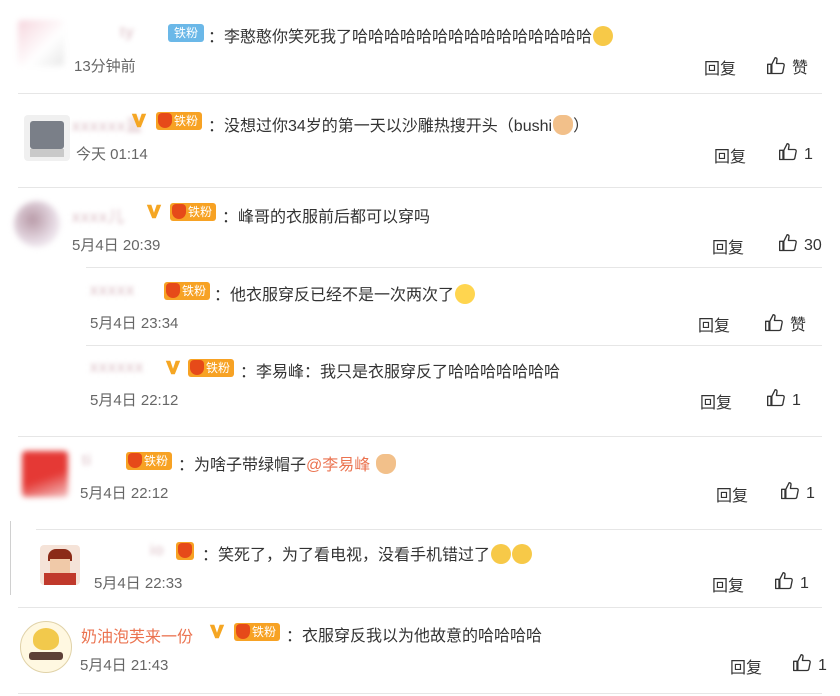  I want to click on comment-time: 5月4日 23:34, so click(134, 323).